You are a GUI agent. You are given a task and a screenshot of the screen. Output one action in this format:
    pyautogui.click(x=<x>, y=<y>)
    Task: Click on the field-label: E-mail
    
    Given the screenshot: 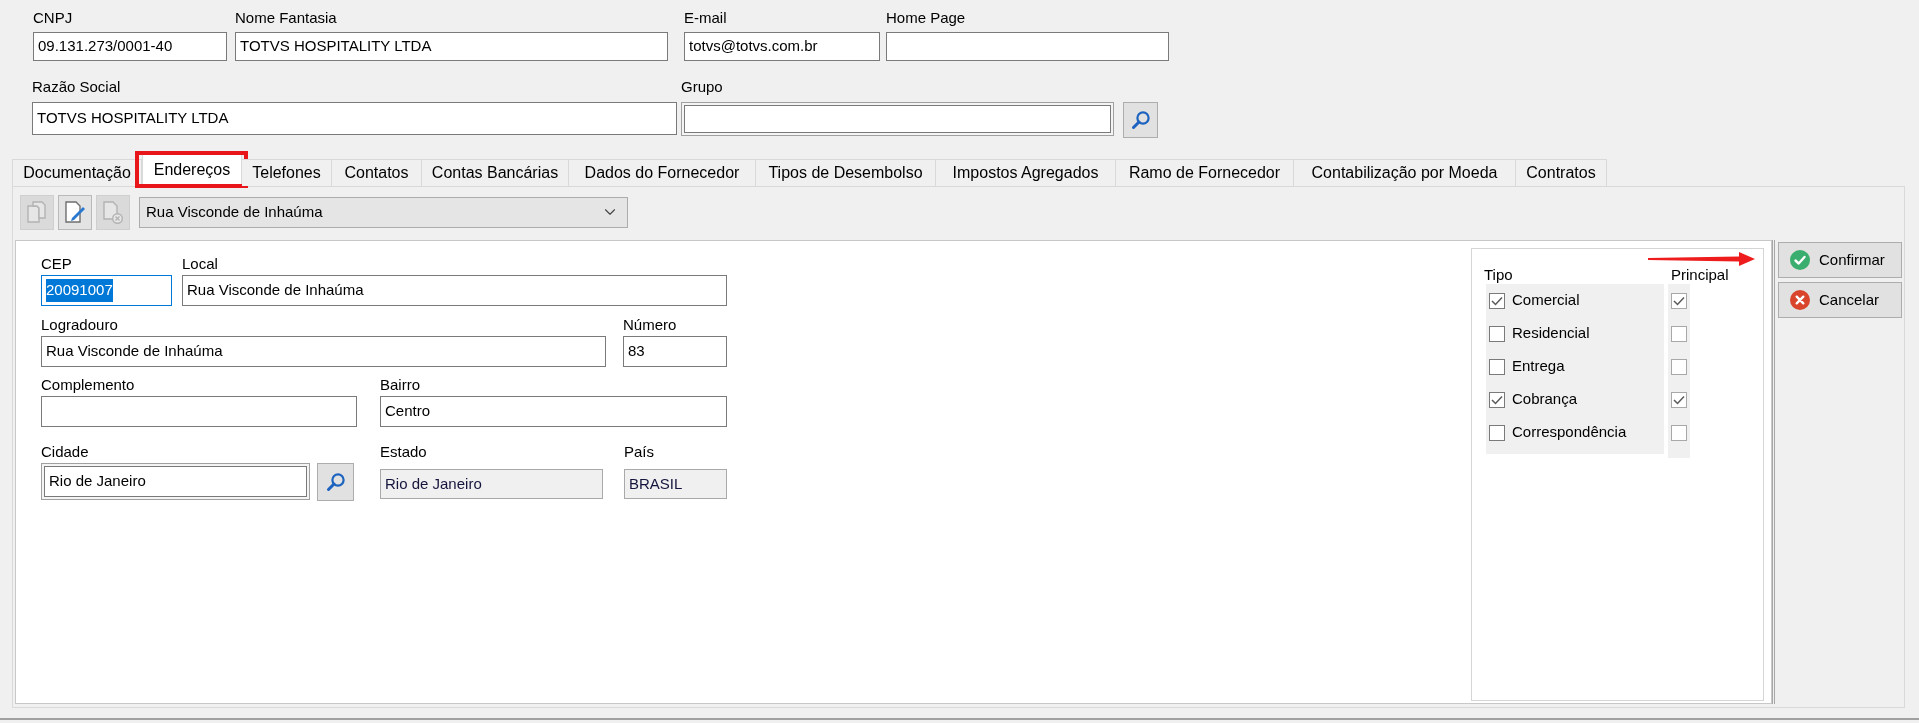 What is the action you would take?
    pyautogui.click(x=705, y=18)
    